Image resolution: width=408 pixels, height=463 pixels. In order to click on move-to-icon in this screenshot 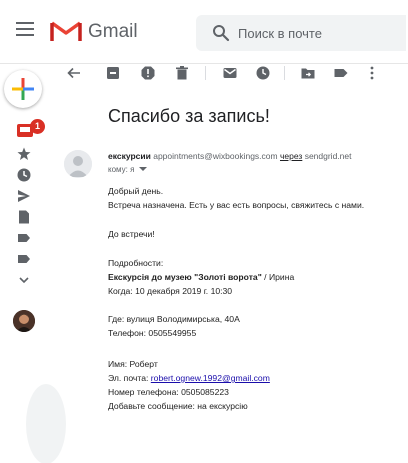, I will do `click(308, 73)`.